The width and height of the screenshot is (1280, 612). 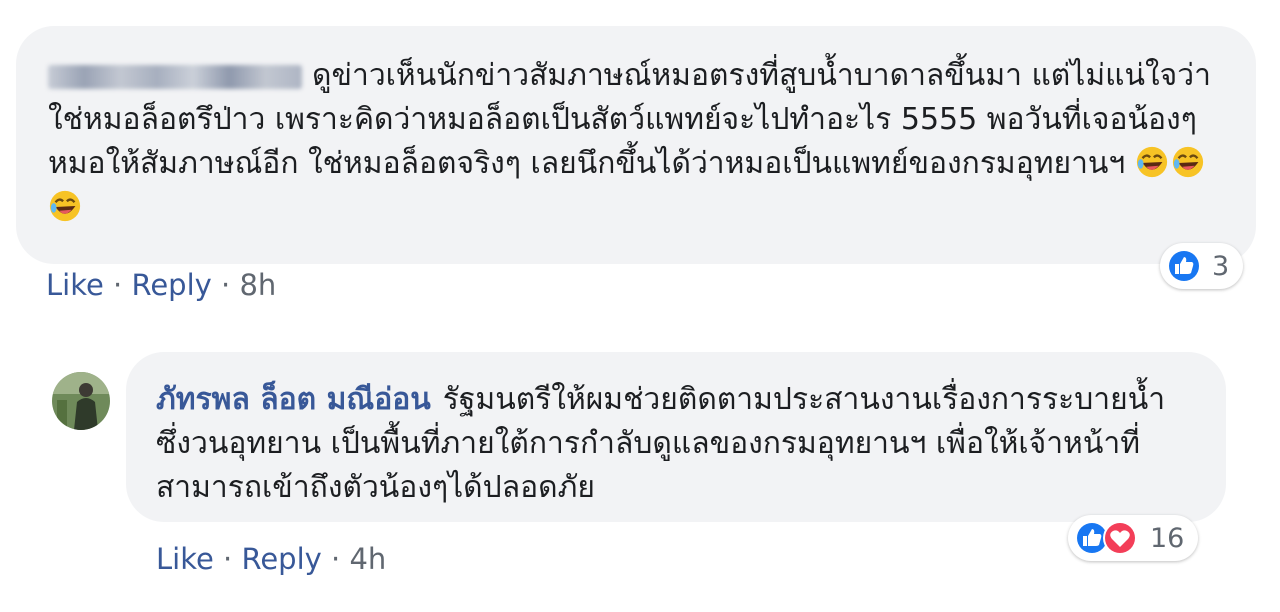 I want to click on reaction-summary-2: 16, so click(x=1133, y=538).